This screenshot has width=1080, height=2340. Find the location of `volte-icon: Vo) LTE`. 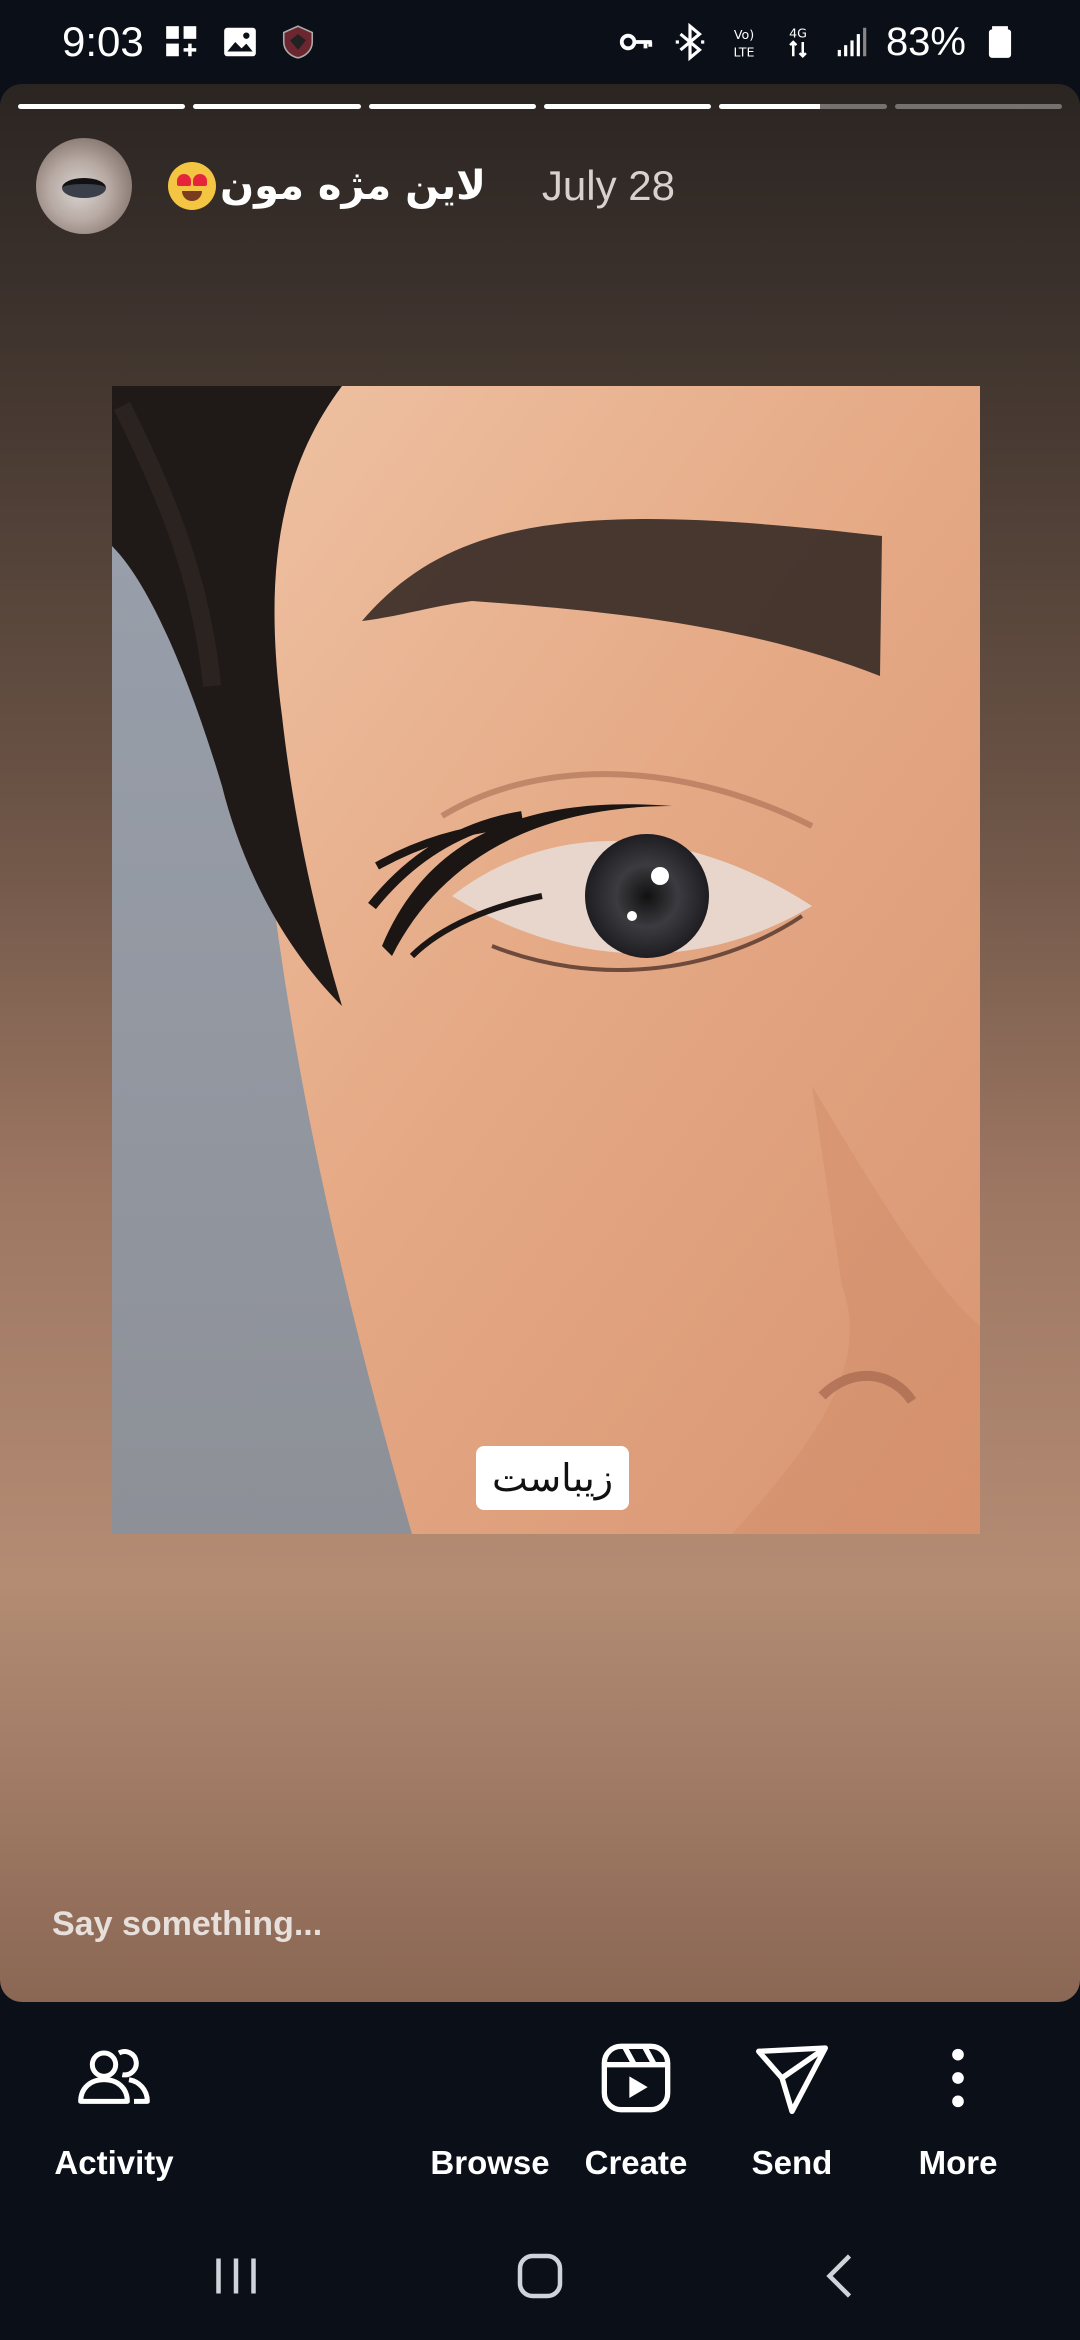

volte-icon: Vo) LTE is located at coordinates (744, 42).